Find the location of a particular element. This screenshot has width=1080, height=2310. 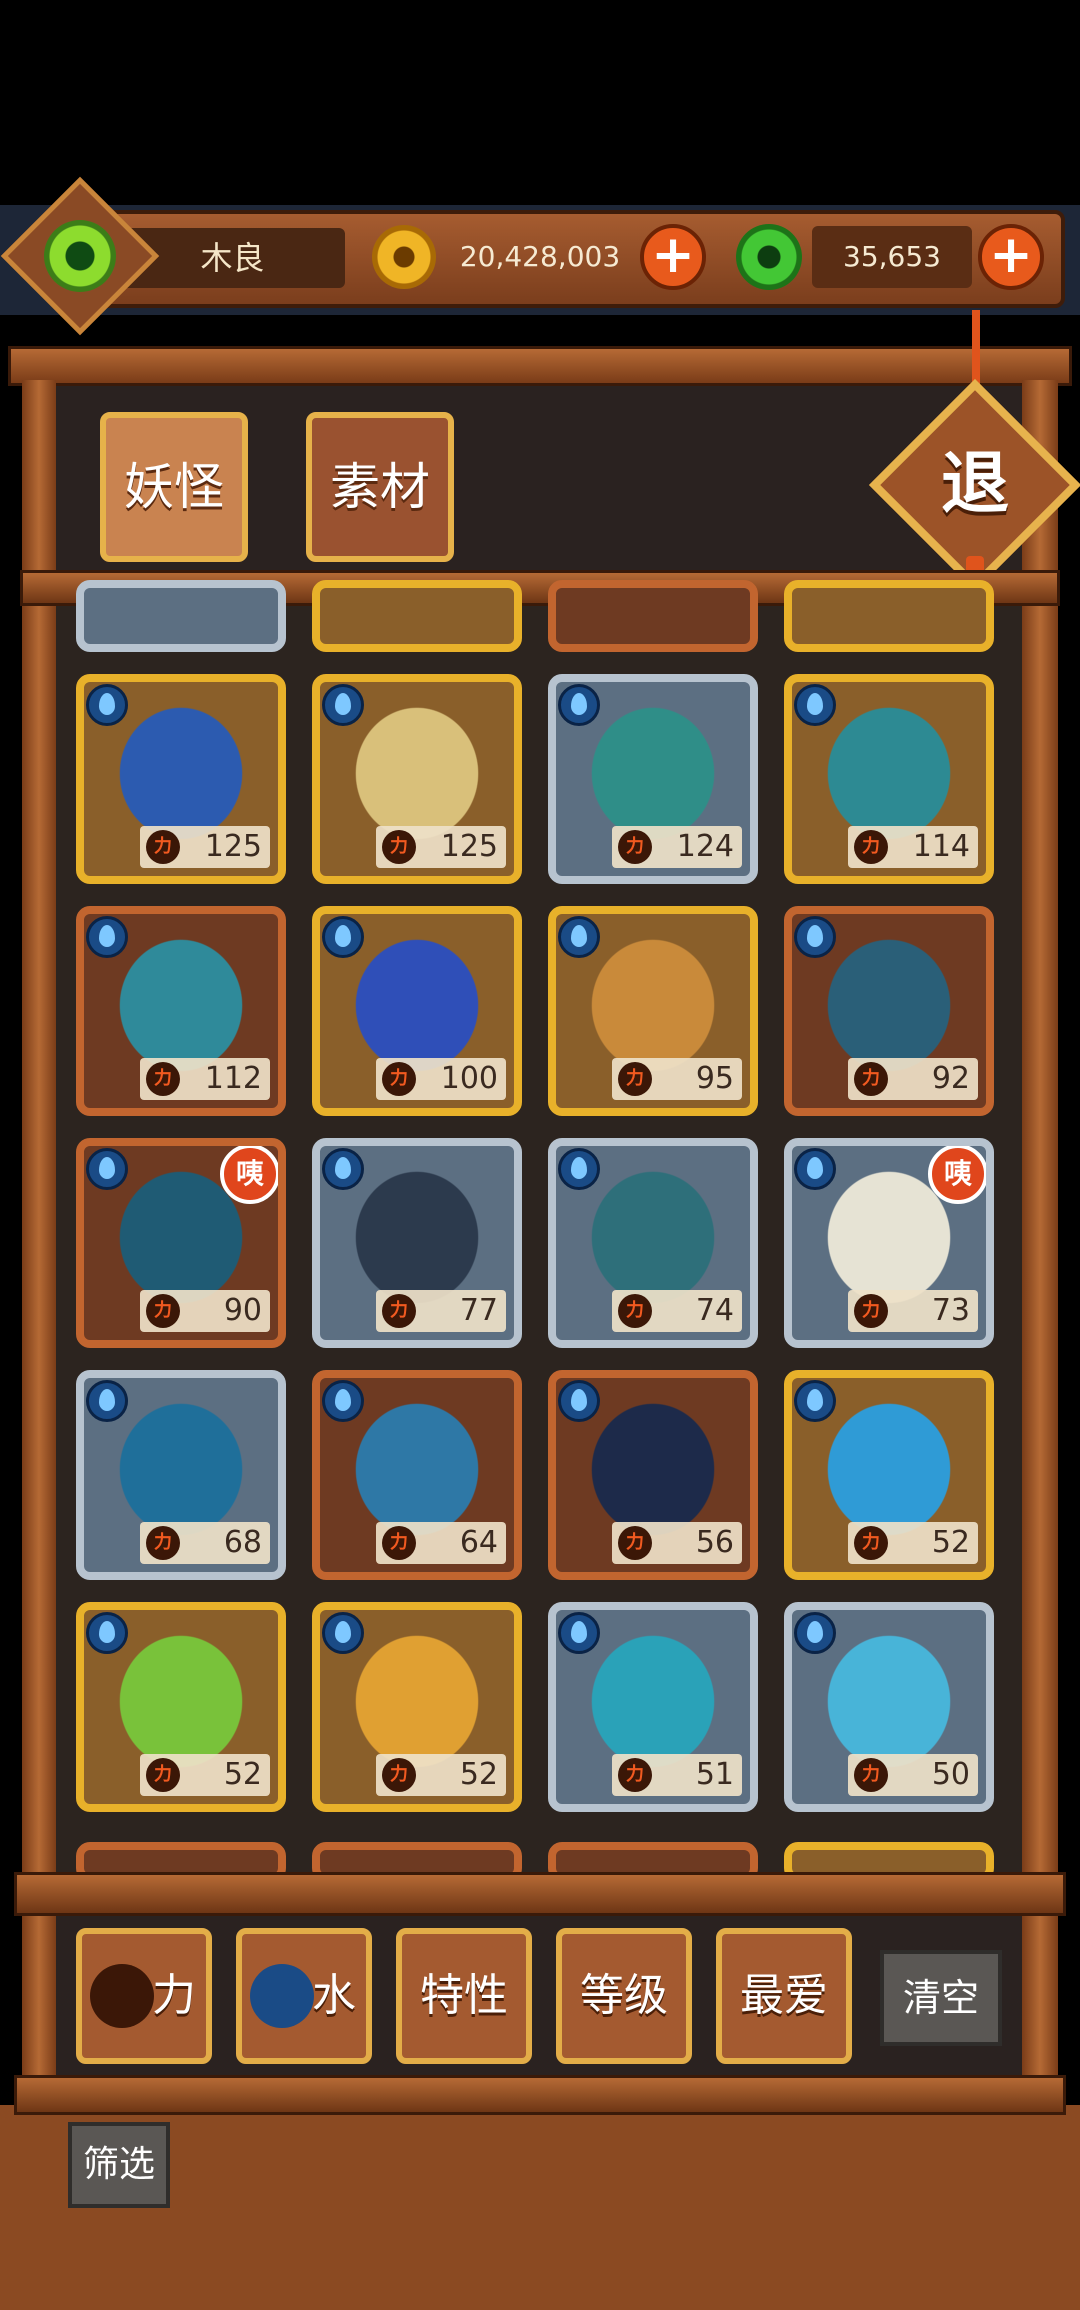

hero-card: 力 100 is located at coordinates (417, 1011).